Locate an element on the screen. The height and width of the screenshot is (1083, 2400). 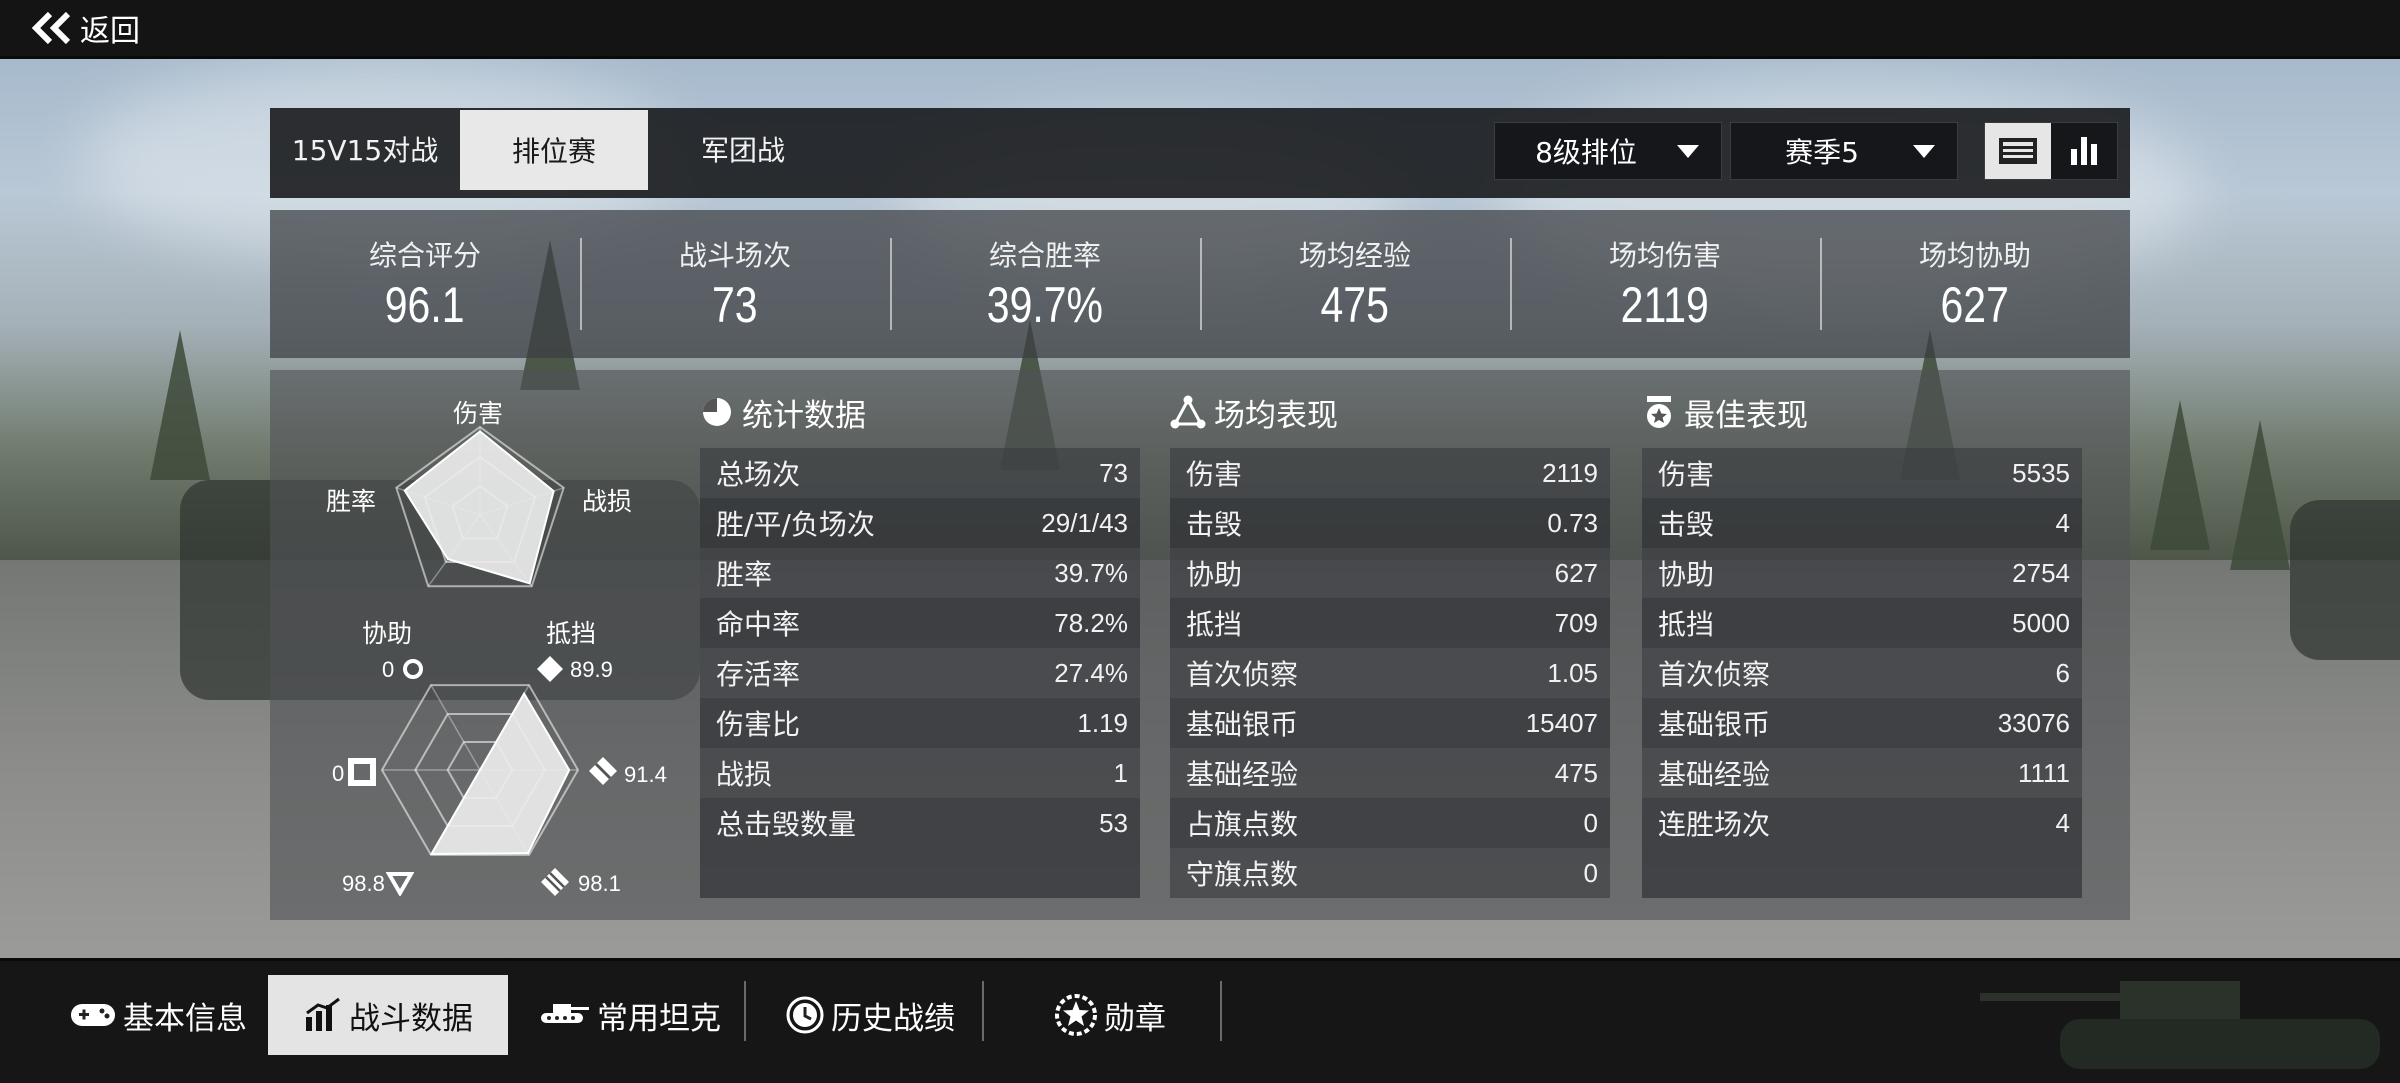
row-label: 胜率 is located at coordinates (744, 574).